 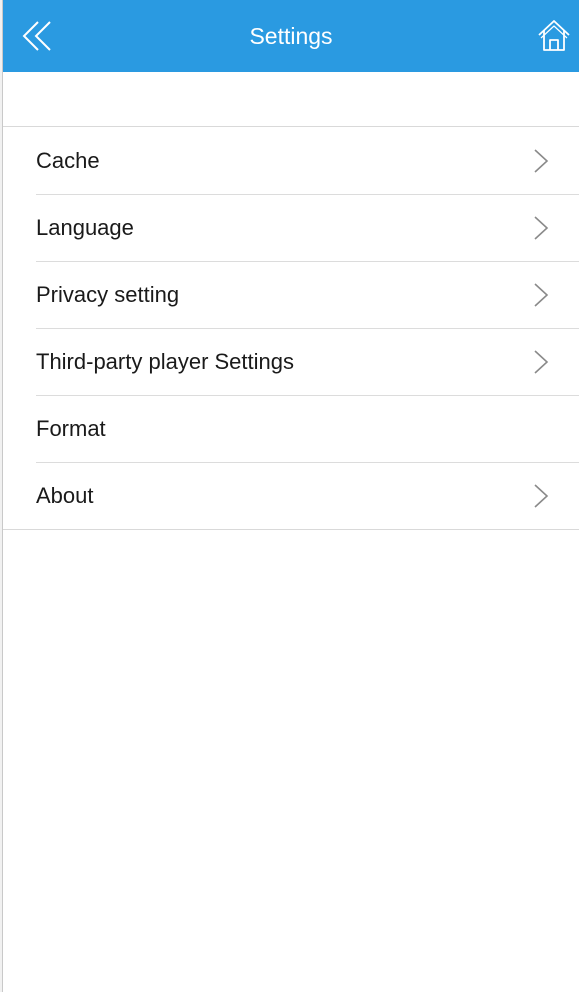 I want to click on settings-item-language: Language, so click(x=291, y=227).